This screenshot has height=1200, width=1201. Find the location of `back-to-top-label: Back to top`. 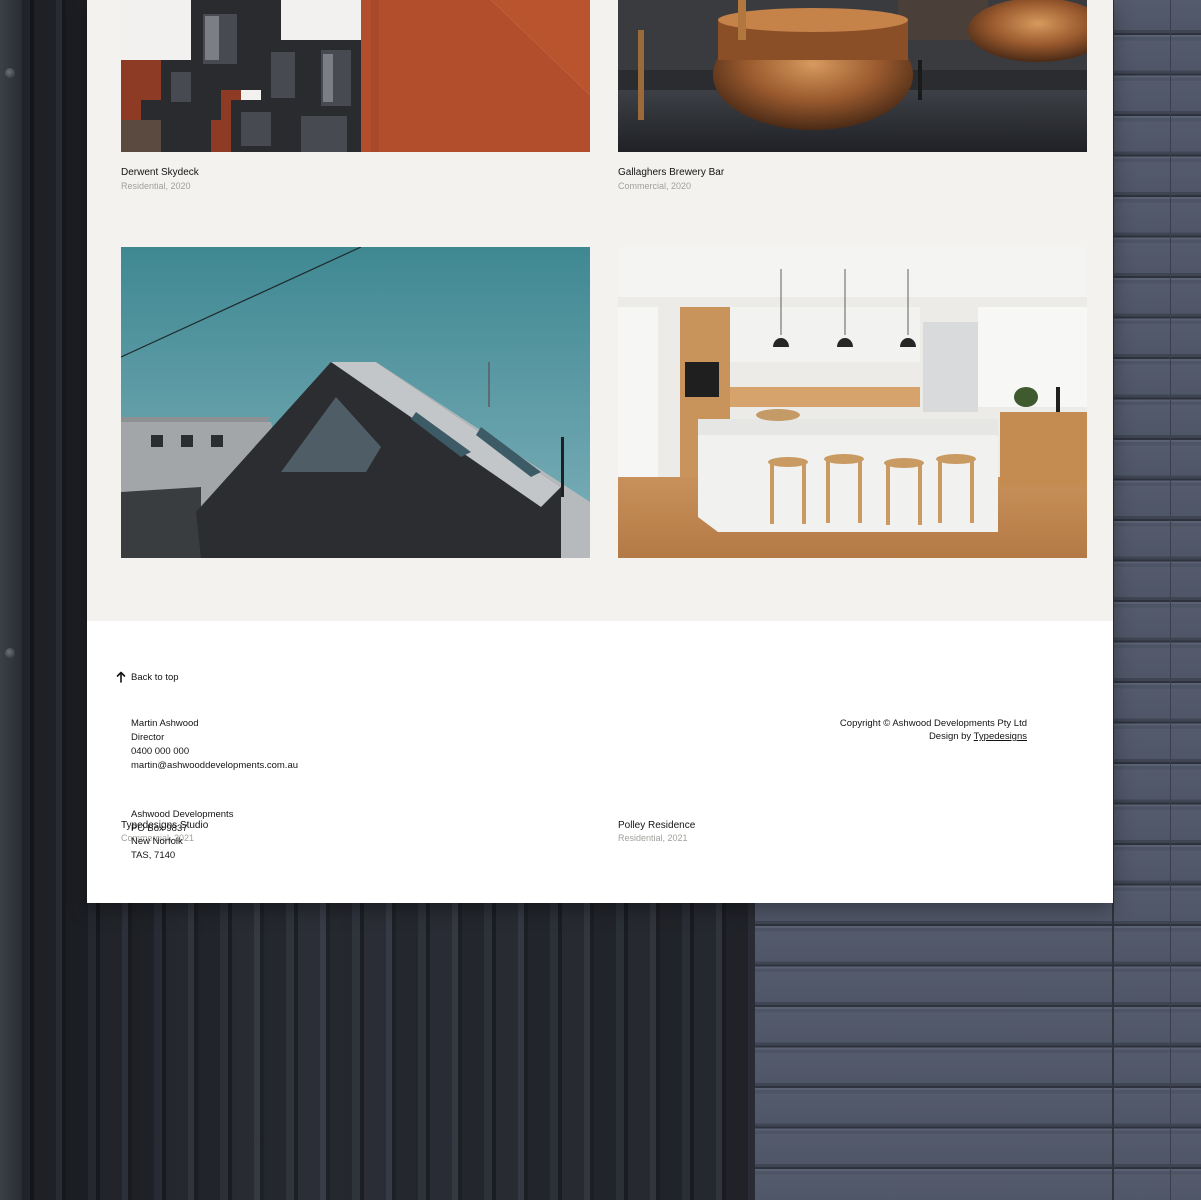

back-to-top-label: Back to top is located at coordinates (155, 677).